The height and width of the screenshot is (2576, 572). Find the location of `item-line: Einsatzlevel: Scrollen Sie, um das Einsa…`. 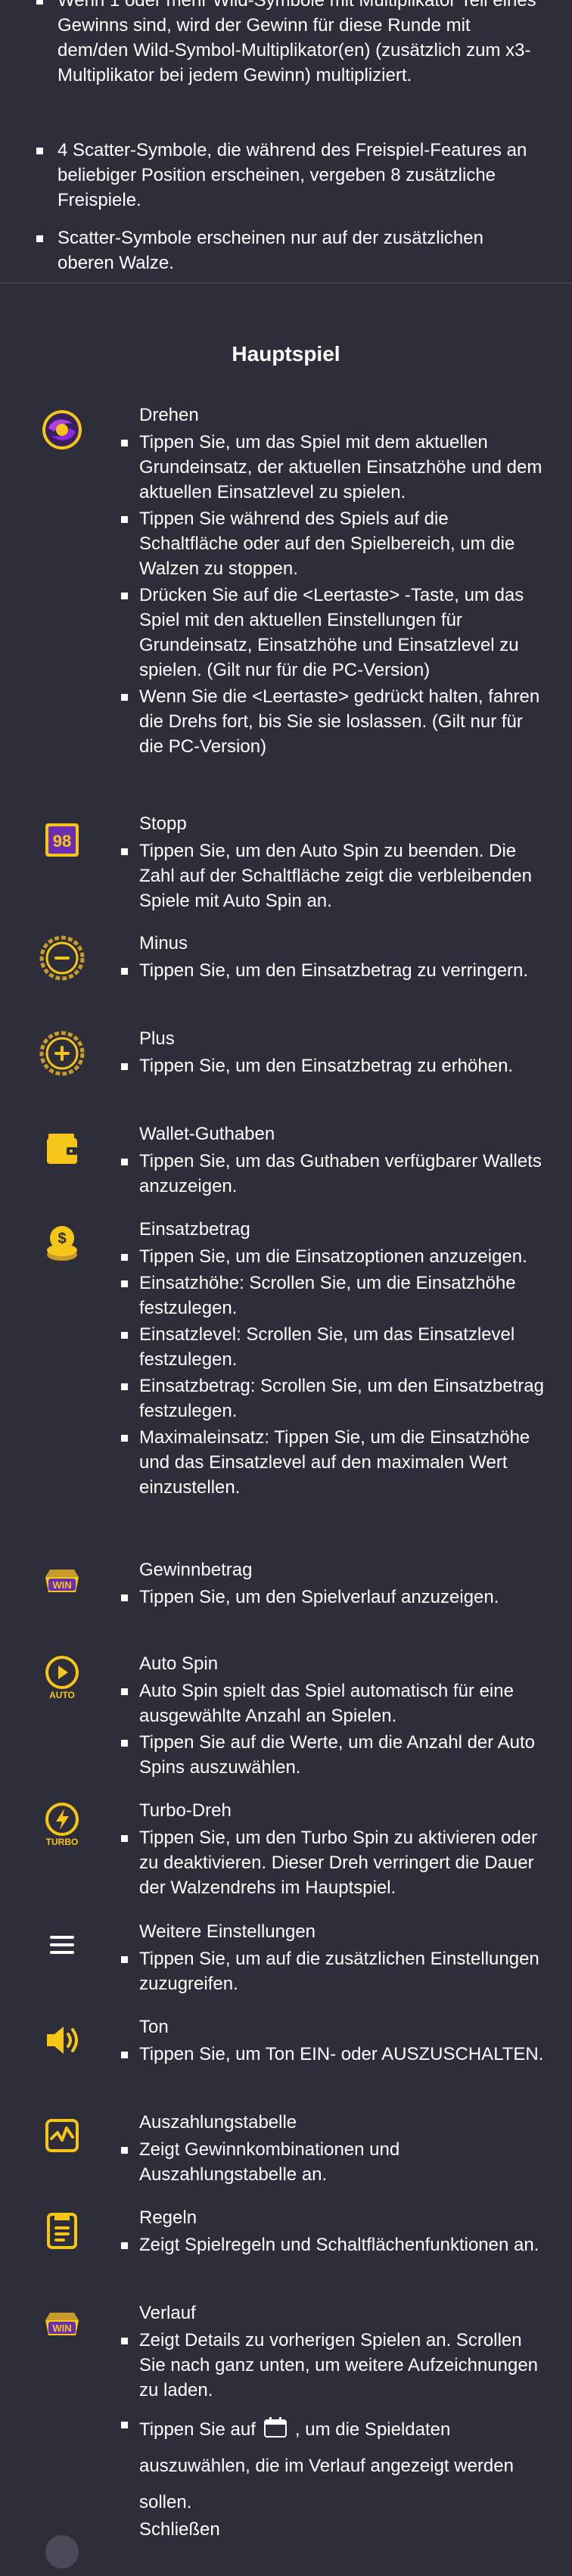

item-line: Einsatzlevel: Scrollen Sie, um das Einsa… is located at coordinates (334, 1347).